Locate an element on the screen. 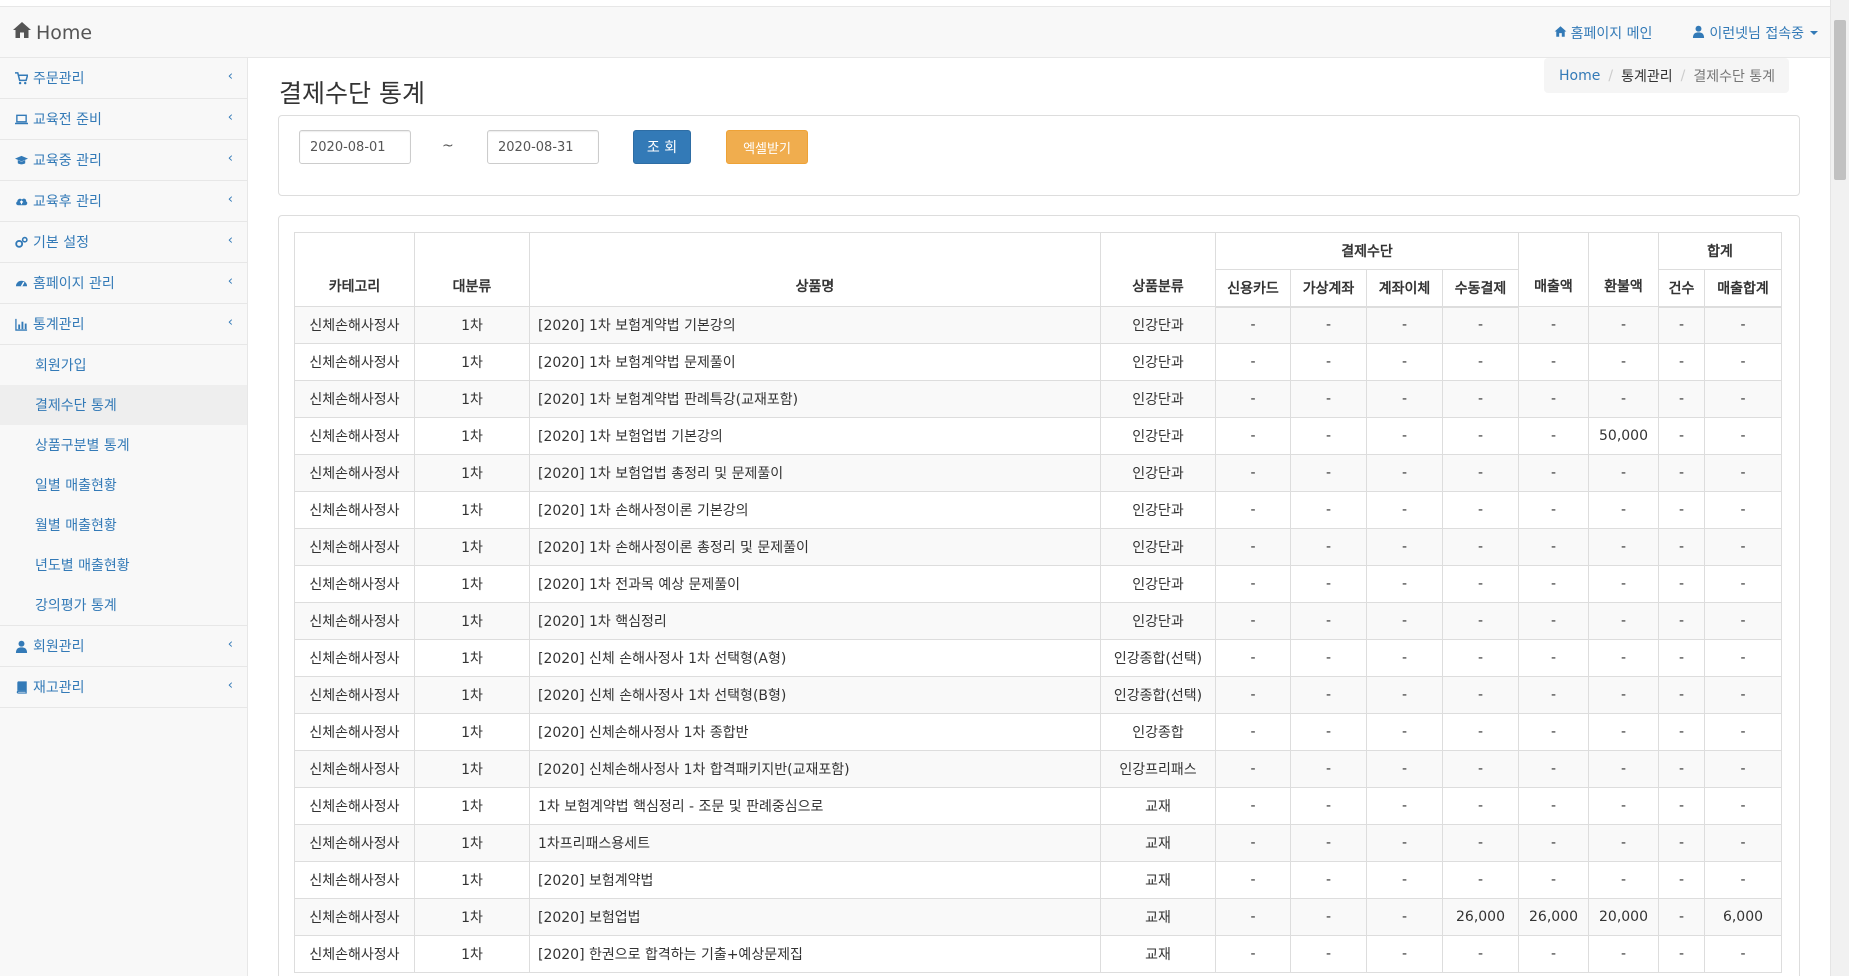  page-scrollbar is located at coordinates (1839, 488).